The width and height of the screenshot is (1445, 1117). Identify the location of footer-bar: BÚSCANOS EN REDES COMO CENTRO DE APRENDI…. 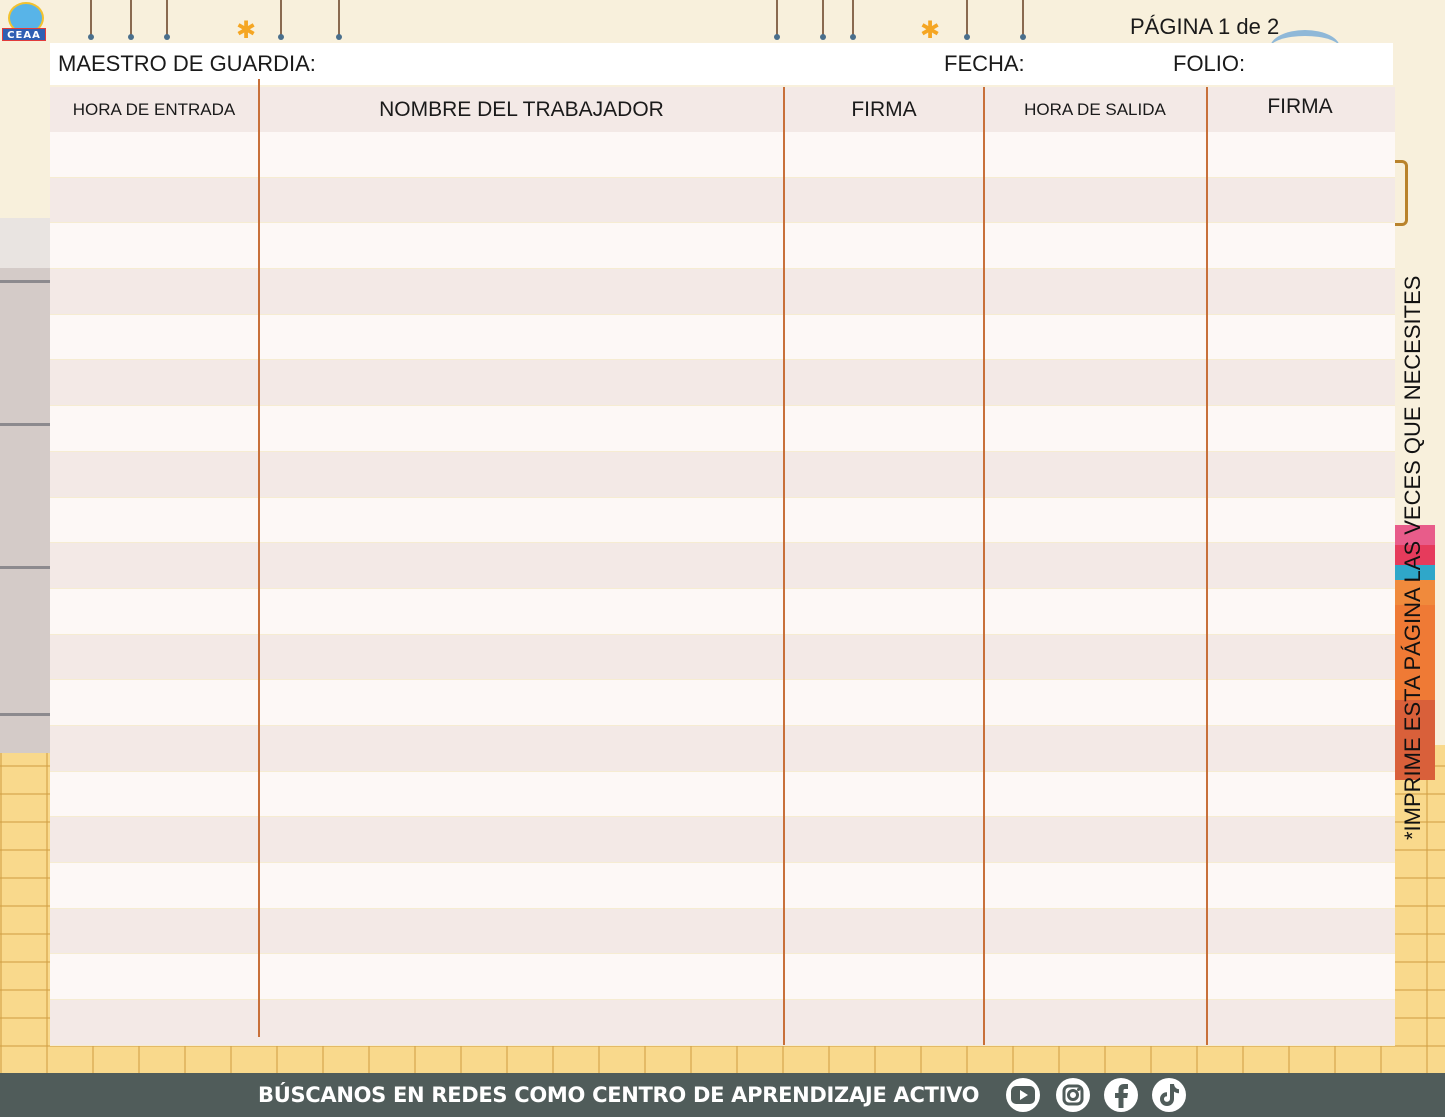
(722, 1095).